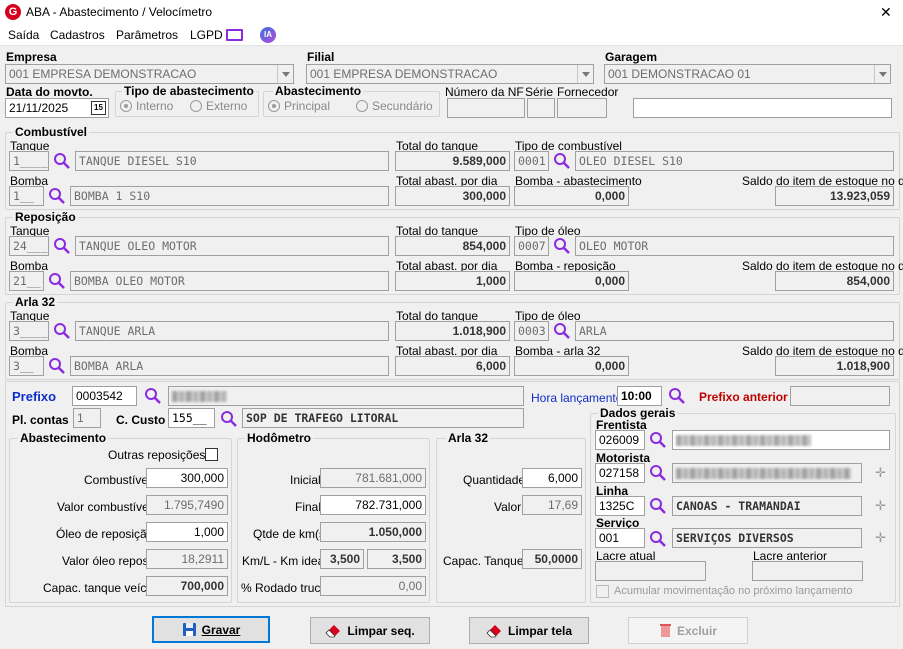 This screenshot has height=649, width=903. Describe the element at coordinates (279, 438) in the screenshot. I see `hodometro-title: Hodômetro` at that location.